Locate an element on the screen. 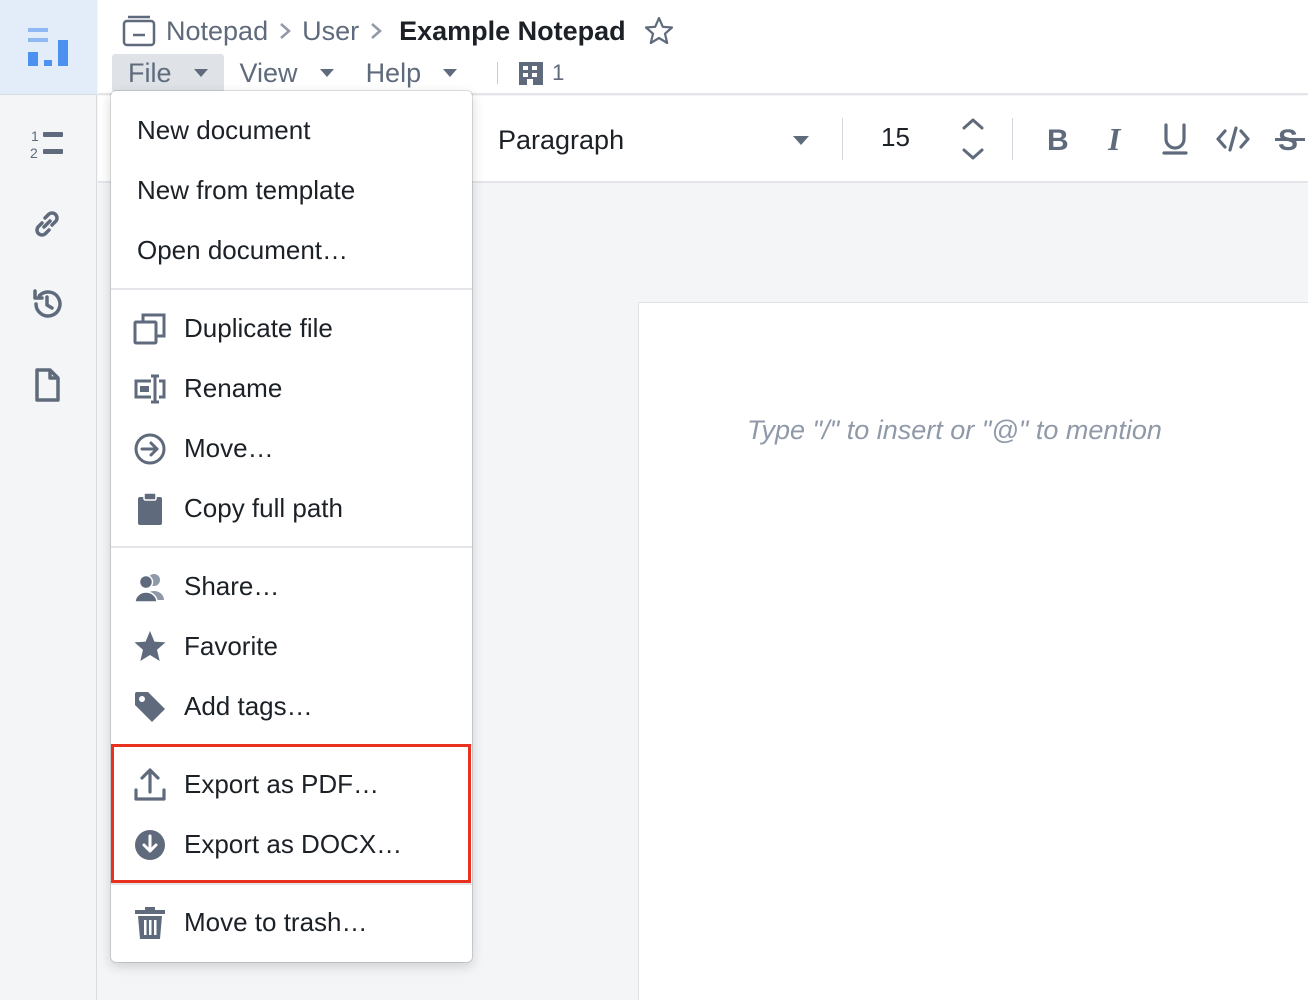  clipboard-icon is located at coordinates (150, 509).